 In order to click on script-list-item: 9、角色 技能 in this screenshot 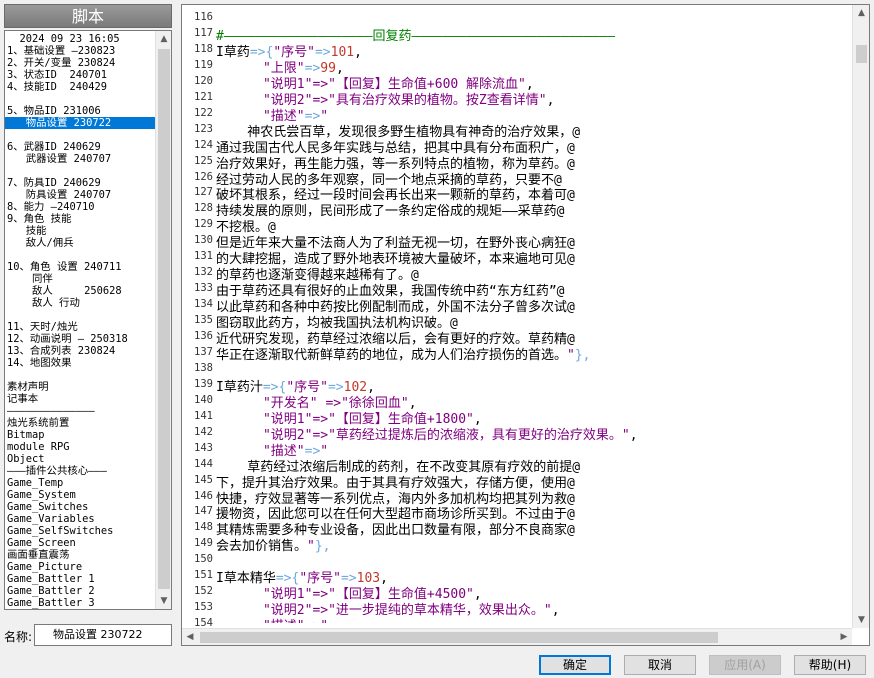, I will do `click(81, 219)`.